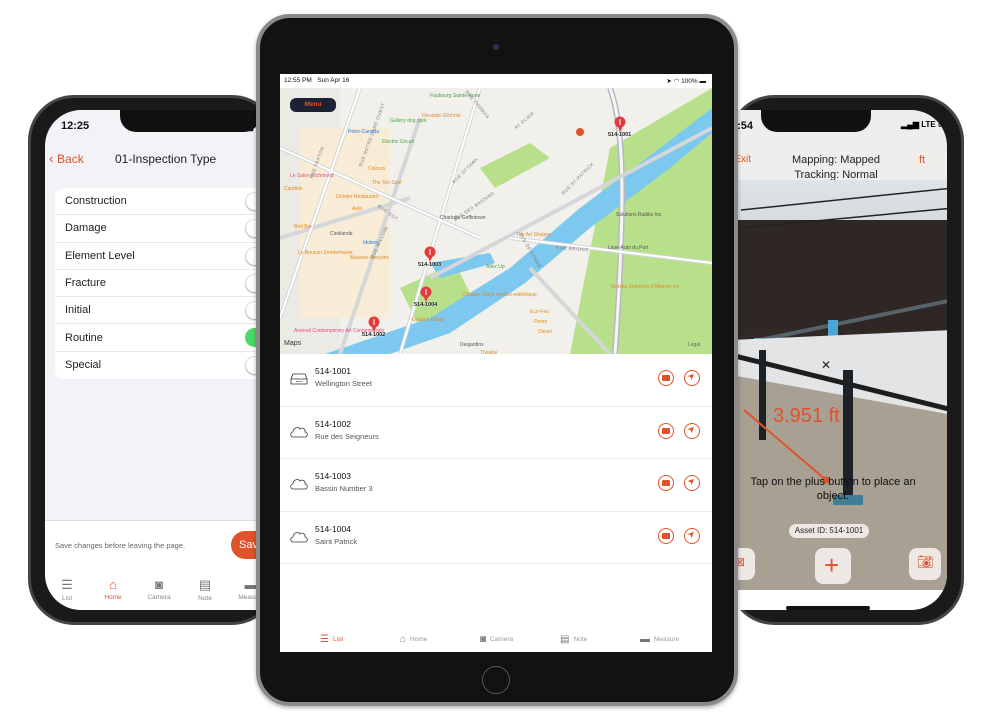 This screenshot has width=992, height=721. Describe the element at coordinates (689, 81) in the screenshot. I see `battery-label: 100%` at that location.